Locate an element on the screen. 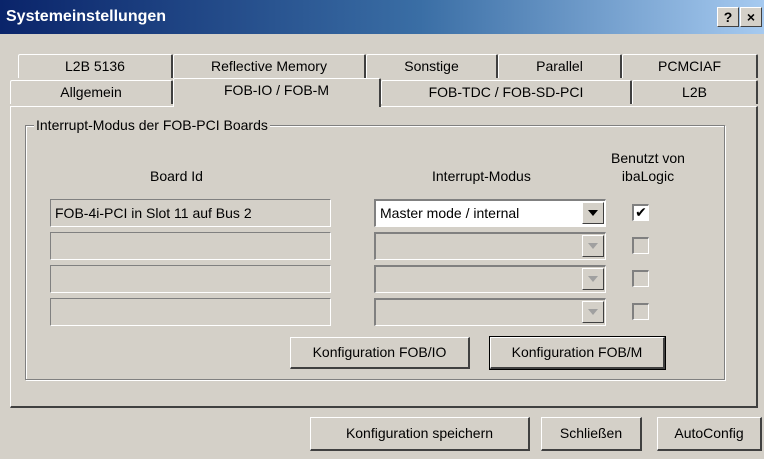  tab-fob-io-fob-m: FOB-IO / FOB-M is located at coordinates (277, 92).